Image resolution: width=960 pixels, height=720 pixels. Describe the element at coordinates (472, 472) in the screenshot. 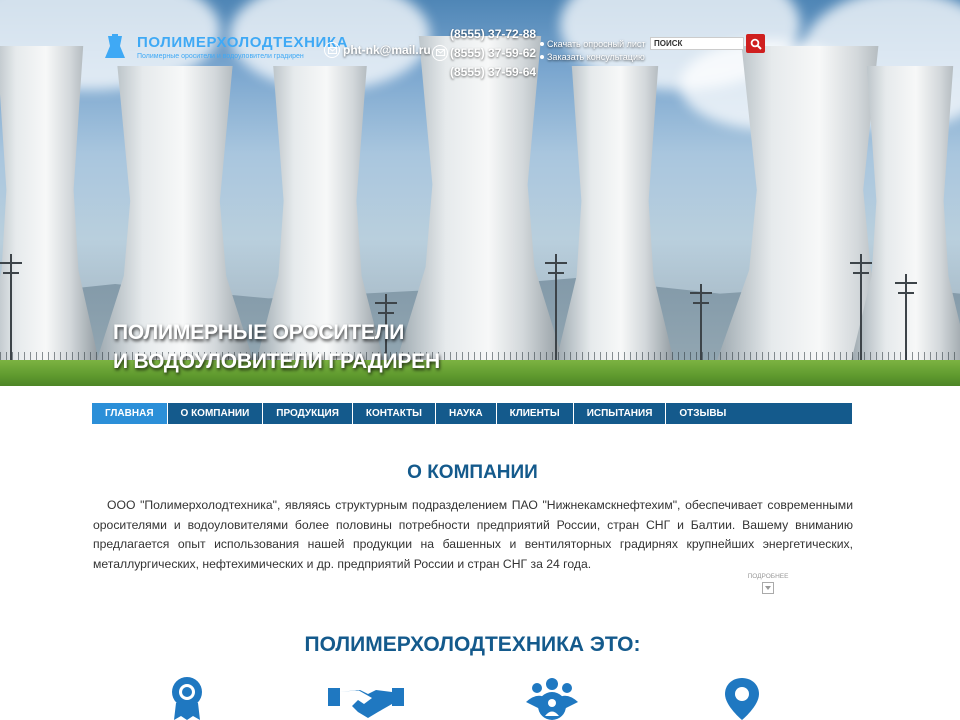

I see `about-heading: О компании` at that location.